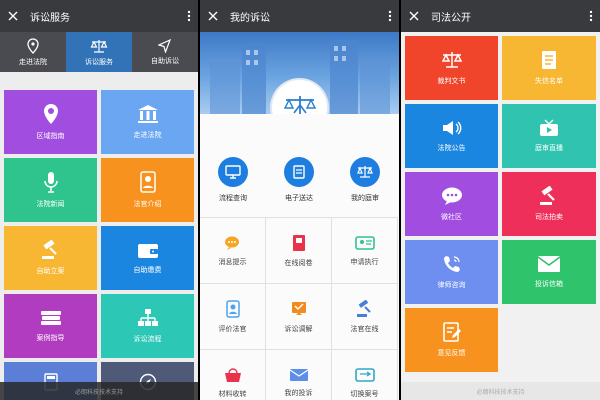  I want to click on cell-apply-execution: 申请执行, so click(365, 250).